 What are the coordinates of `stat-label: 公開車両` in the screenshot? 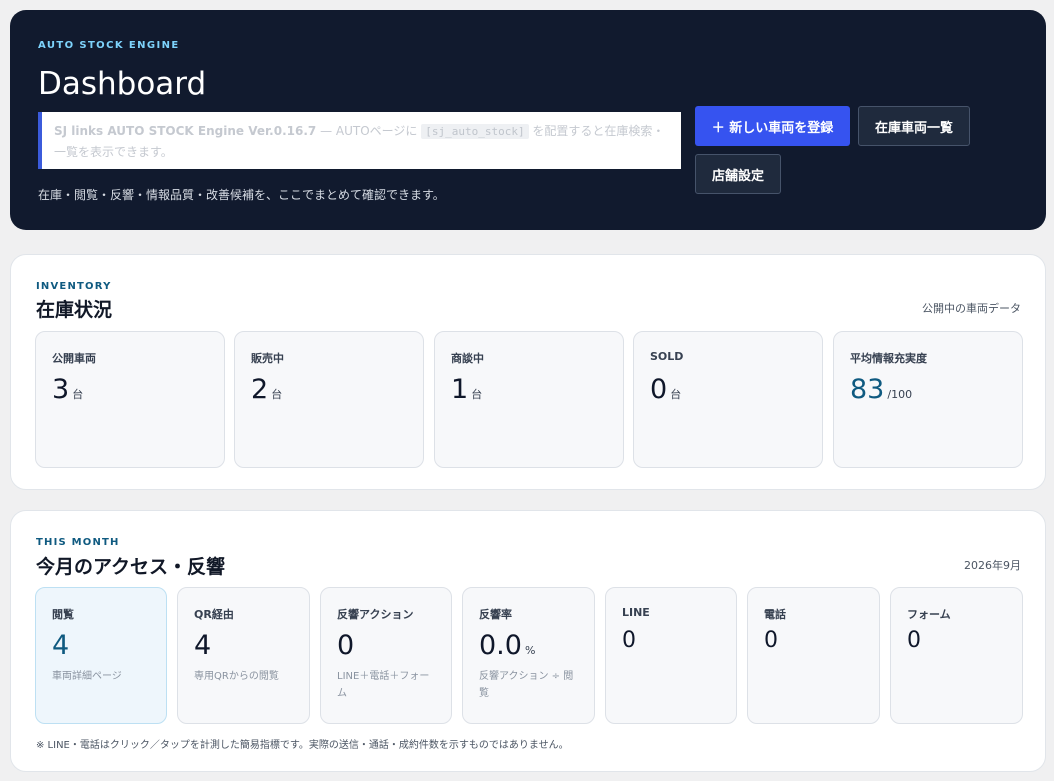 It's located at (74, 358).